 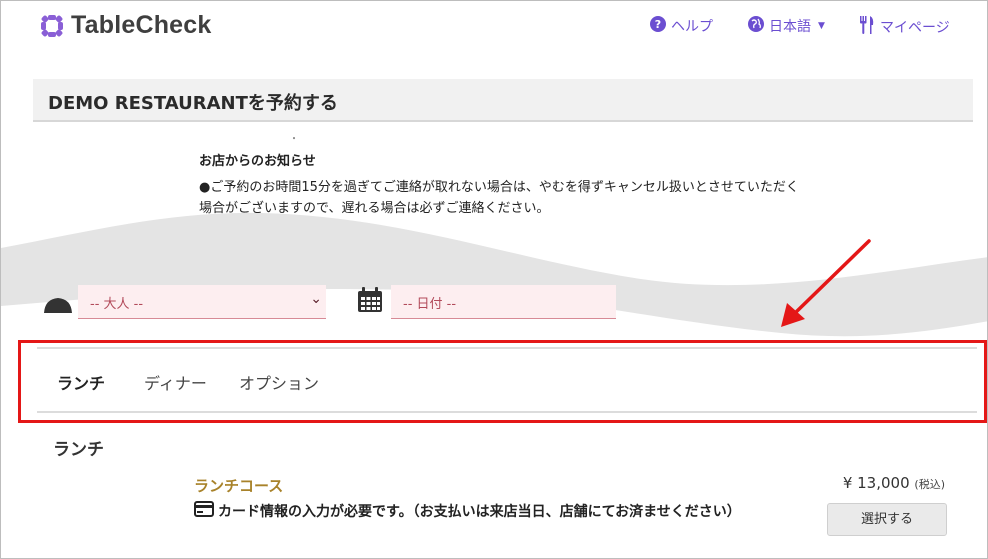 I want to click on nav-mypage-label: マイページ, so click(x=915, y=28).